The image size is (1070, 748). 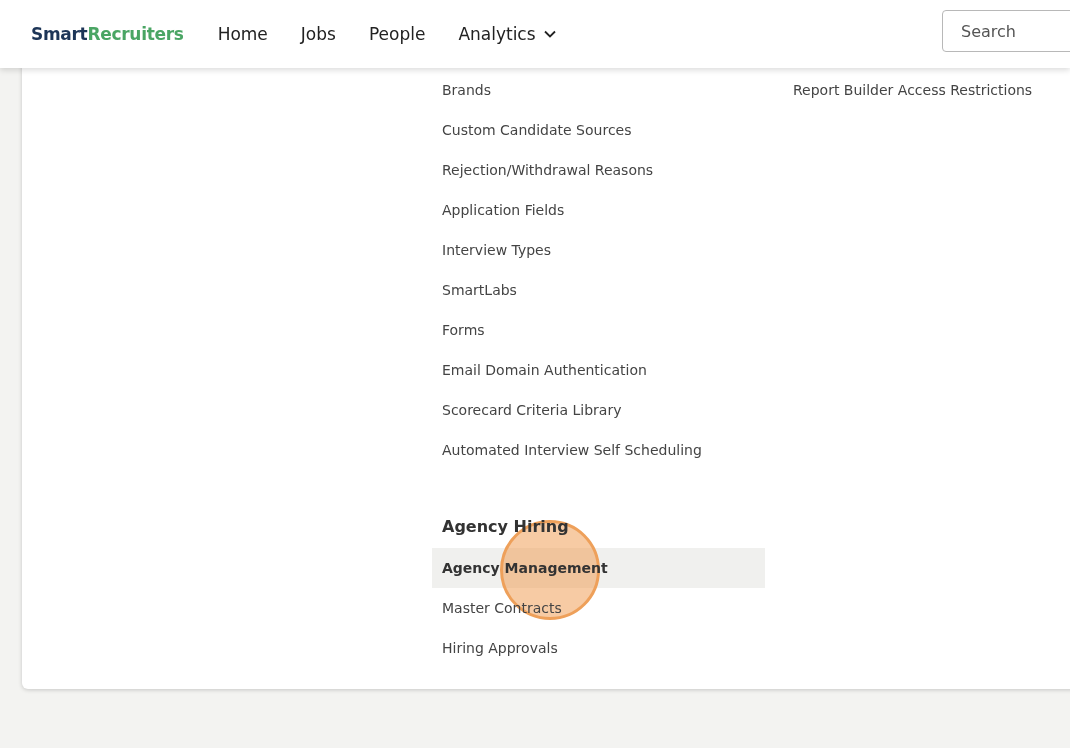 What do you see at coordinates (598, 210) in the screenshot?
I see `settings-link: Application Fields` at bounding box center [598, 210].